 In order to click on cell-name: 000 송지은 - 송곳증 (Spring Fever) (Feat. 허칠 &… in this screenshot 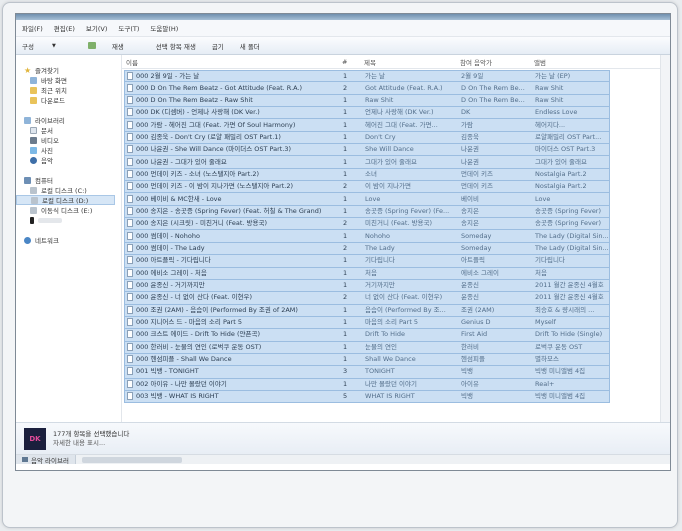, I will do `click(232, 211)`.